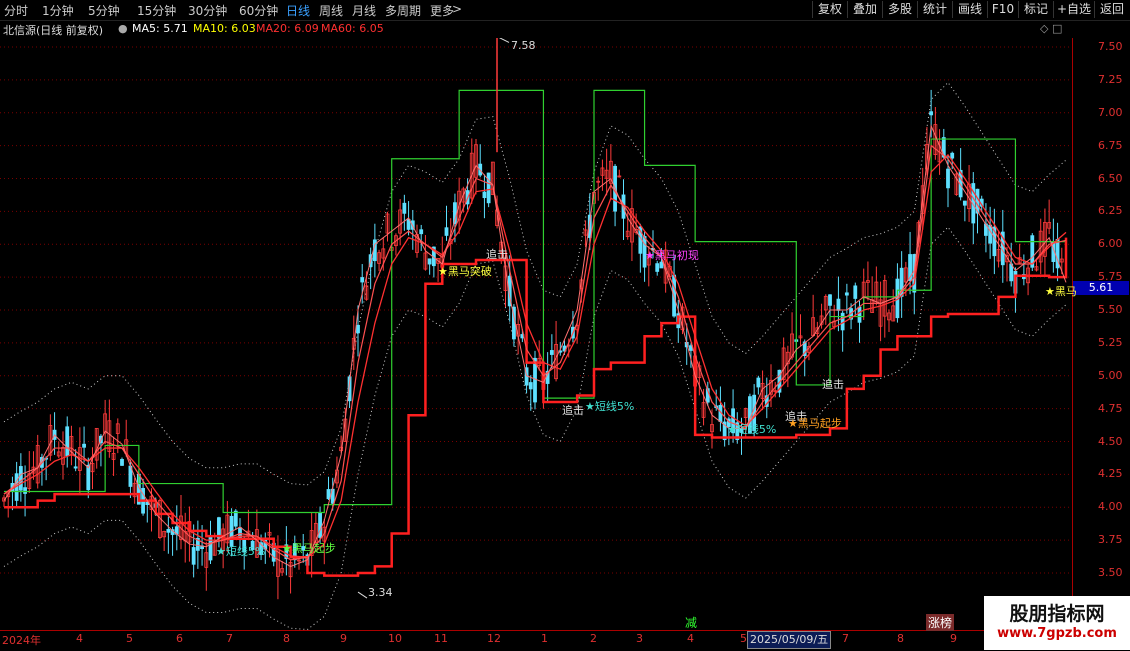 The width and height of the screenshot is (1130, 651). Describe the element at coordinates (1073, 9) in the screenshot. I see `add-watchlist-button: +自选` at that location.